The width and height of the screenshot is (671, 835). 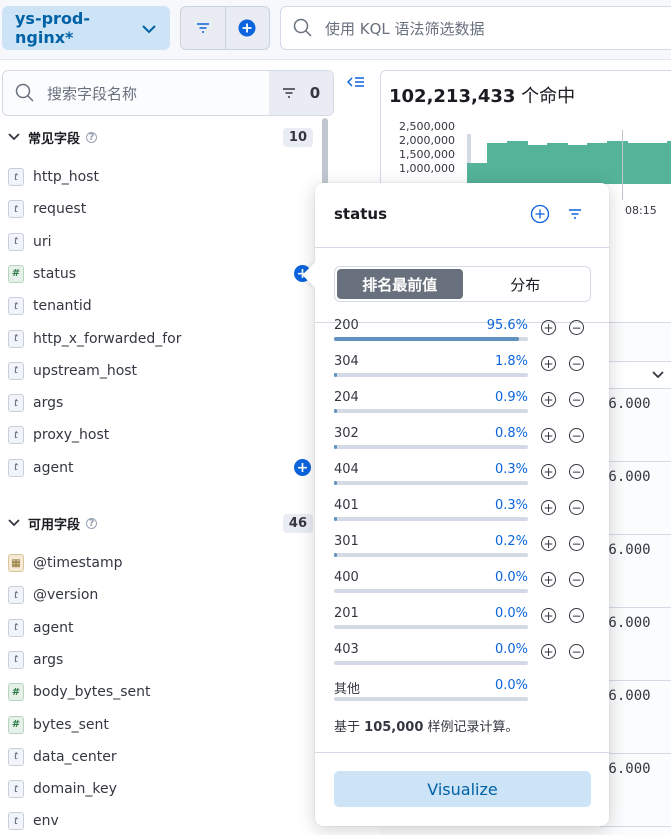 I want to click on field-item: t http_host, so click(x=158, y=177).